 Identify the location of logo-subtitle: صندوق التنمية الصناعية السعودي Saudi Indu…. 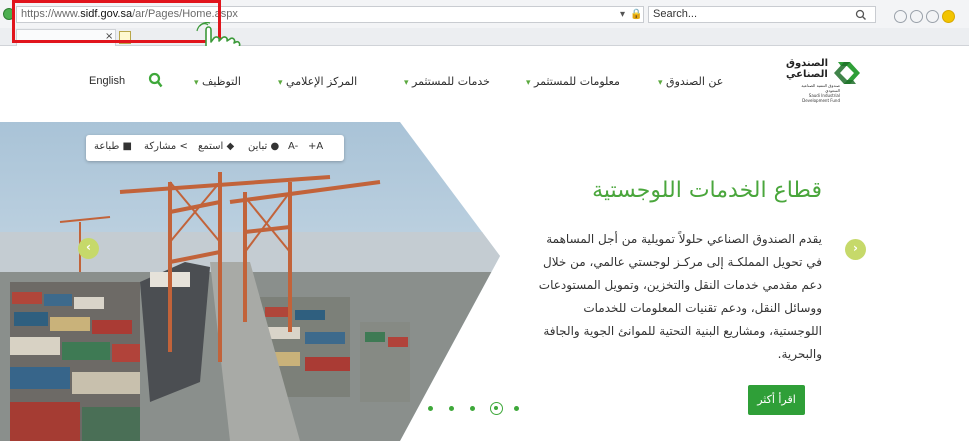
(820, 93).